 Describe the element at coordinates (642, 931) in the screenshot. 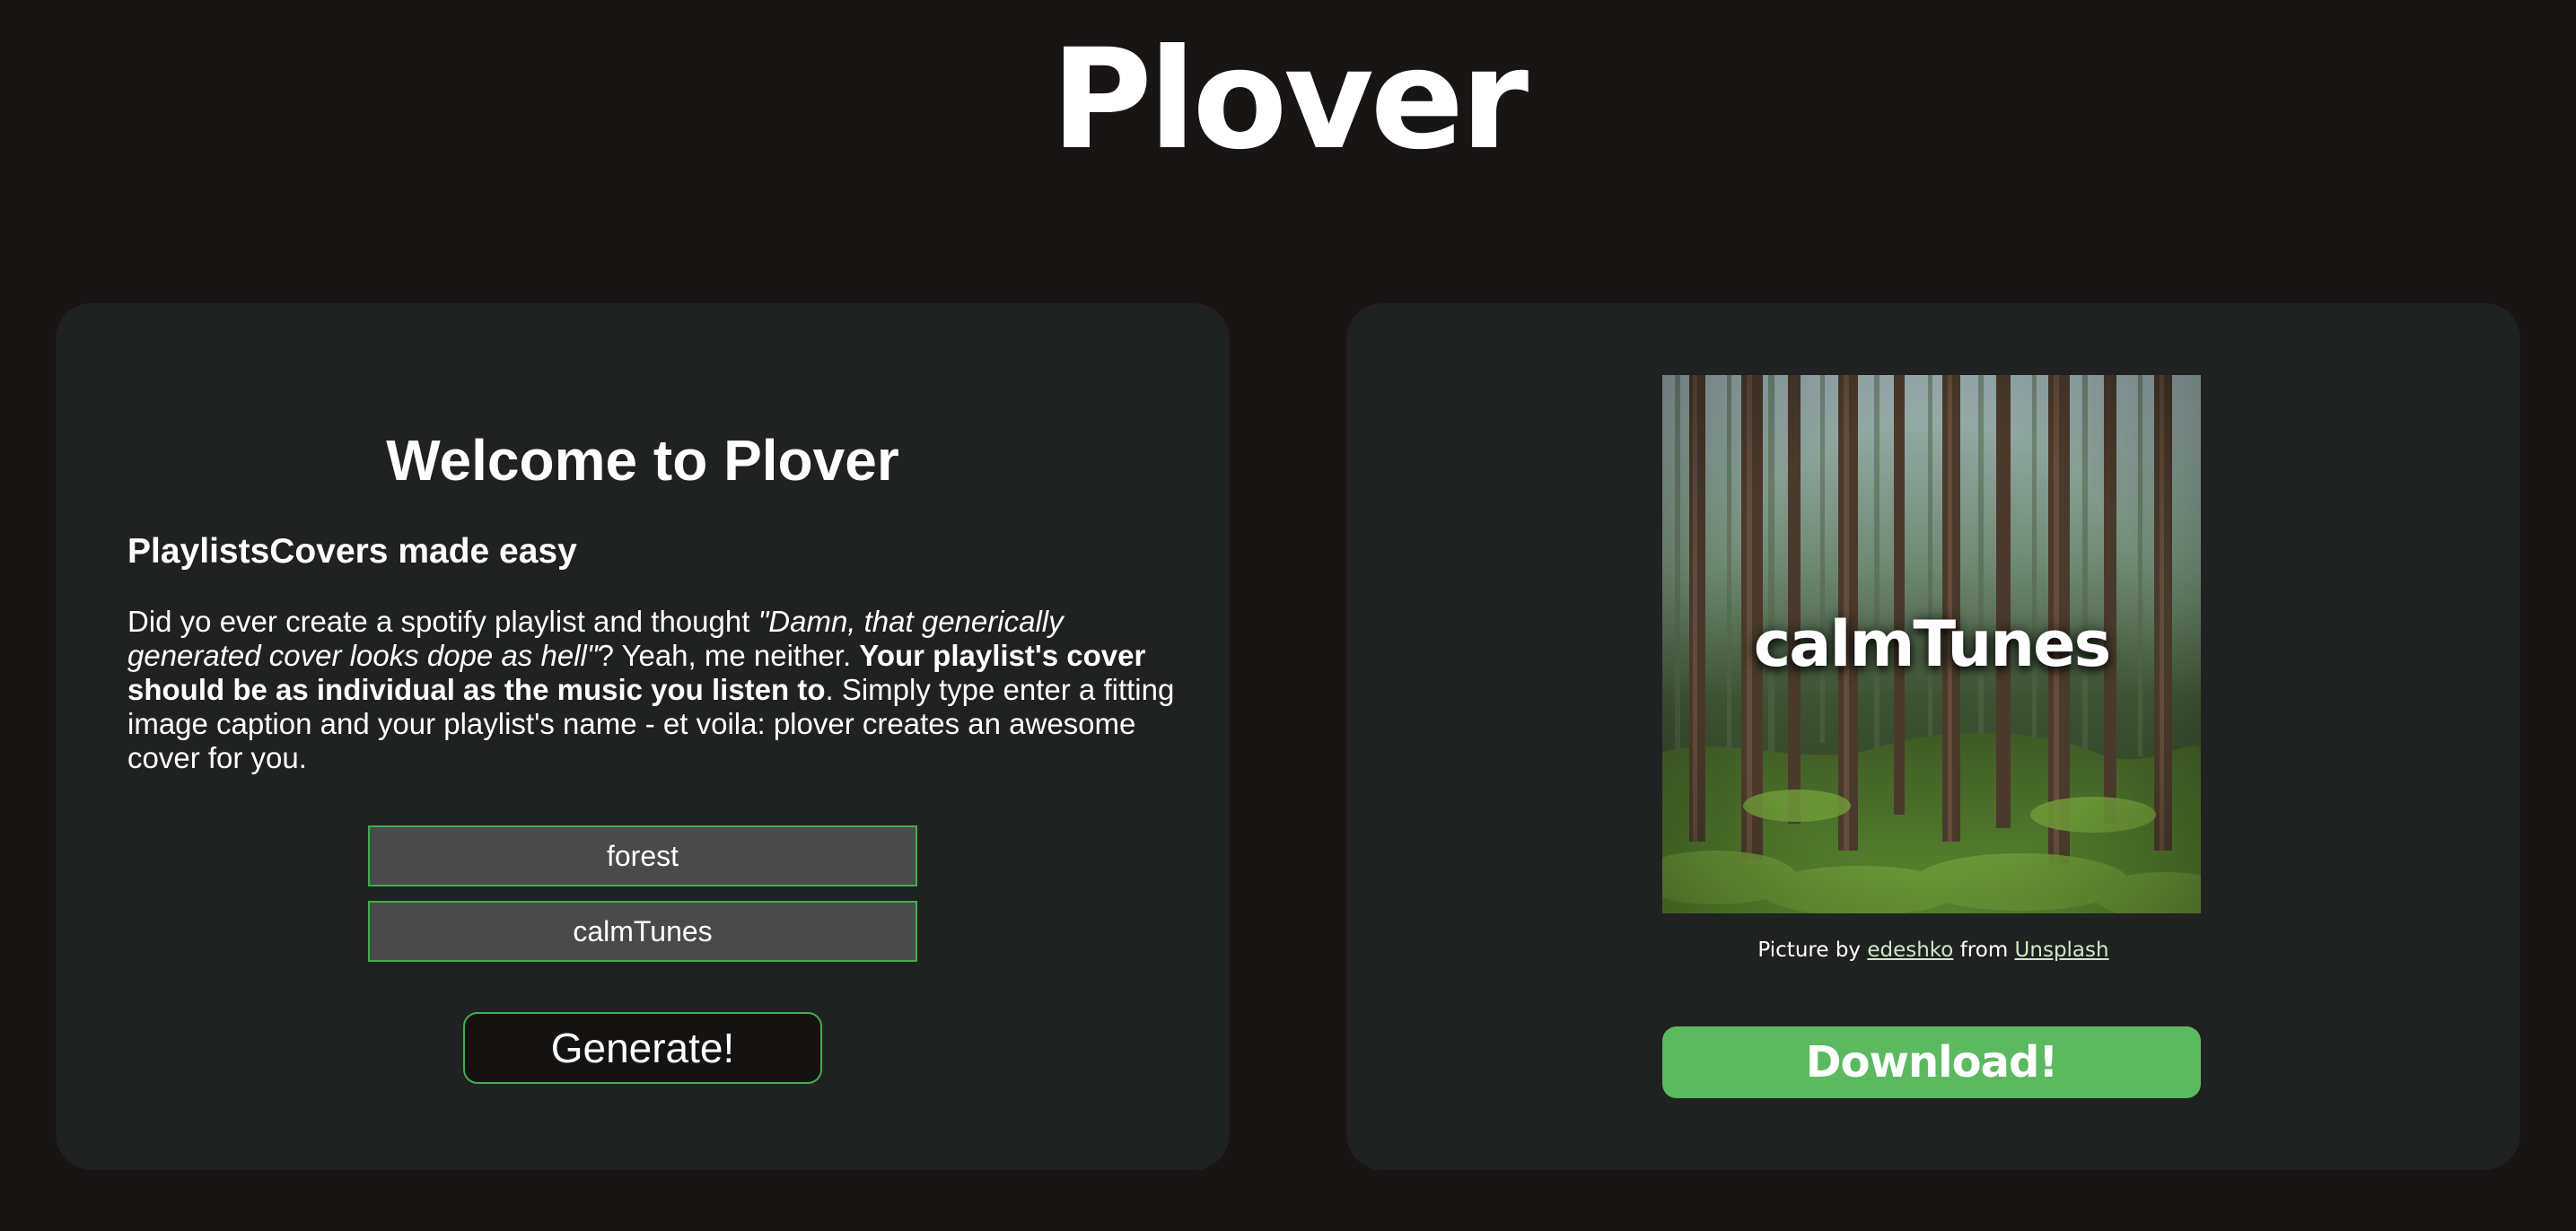

I see `playlist-name-input` at that location.